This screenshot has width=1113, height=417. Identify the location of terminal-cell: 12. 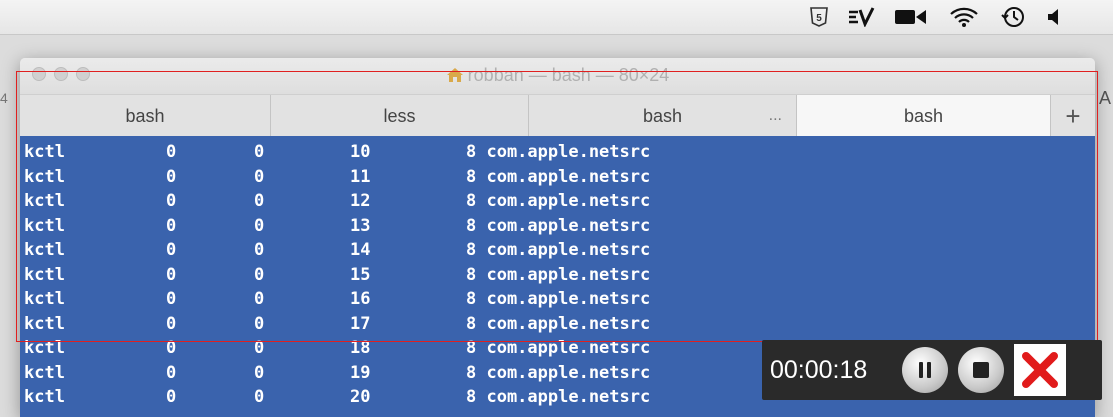
(360, 201).